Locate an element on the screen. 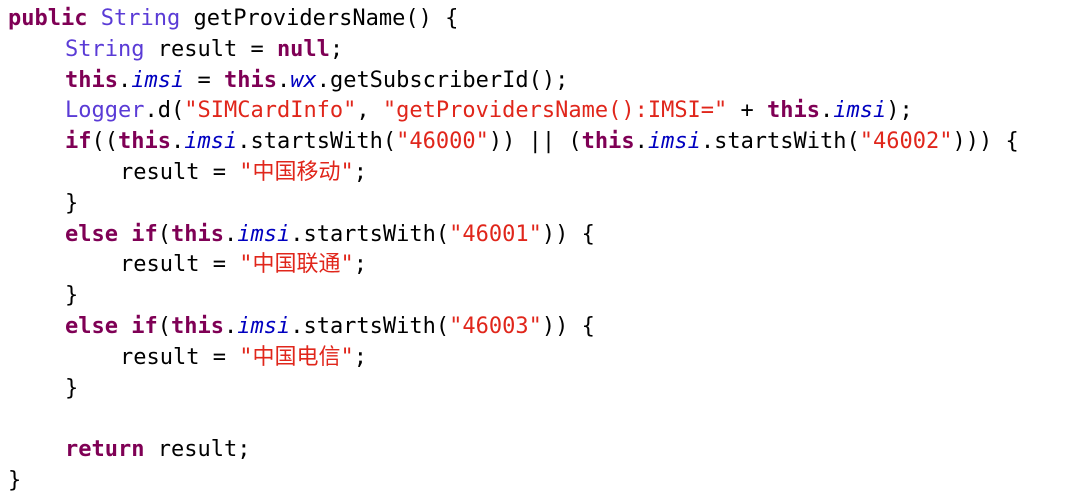 The height and width of the screenshot is (504, 1070). code-token: = is located at coordinates (204, 80).